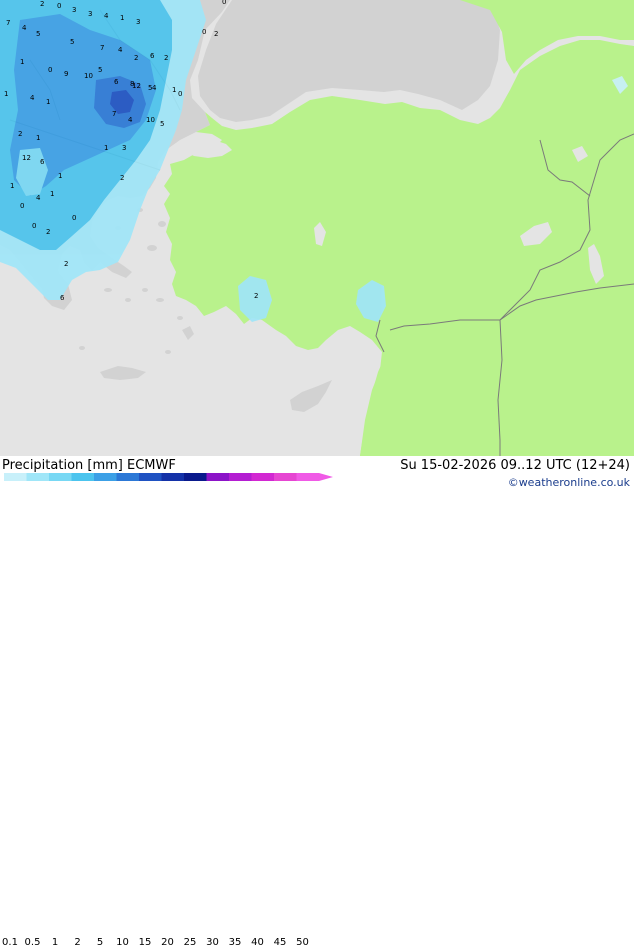 The width and height of the screenshot is (634, 948). Describe the element at coordinates (151, 465) in the screenshot. I see `model-text: ECMWF` at that location.